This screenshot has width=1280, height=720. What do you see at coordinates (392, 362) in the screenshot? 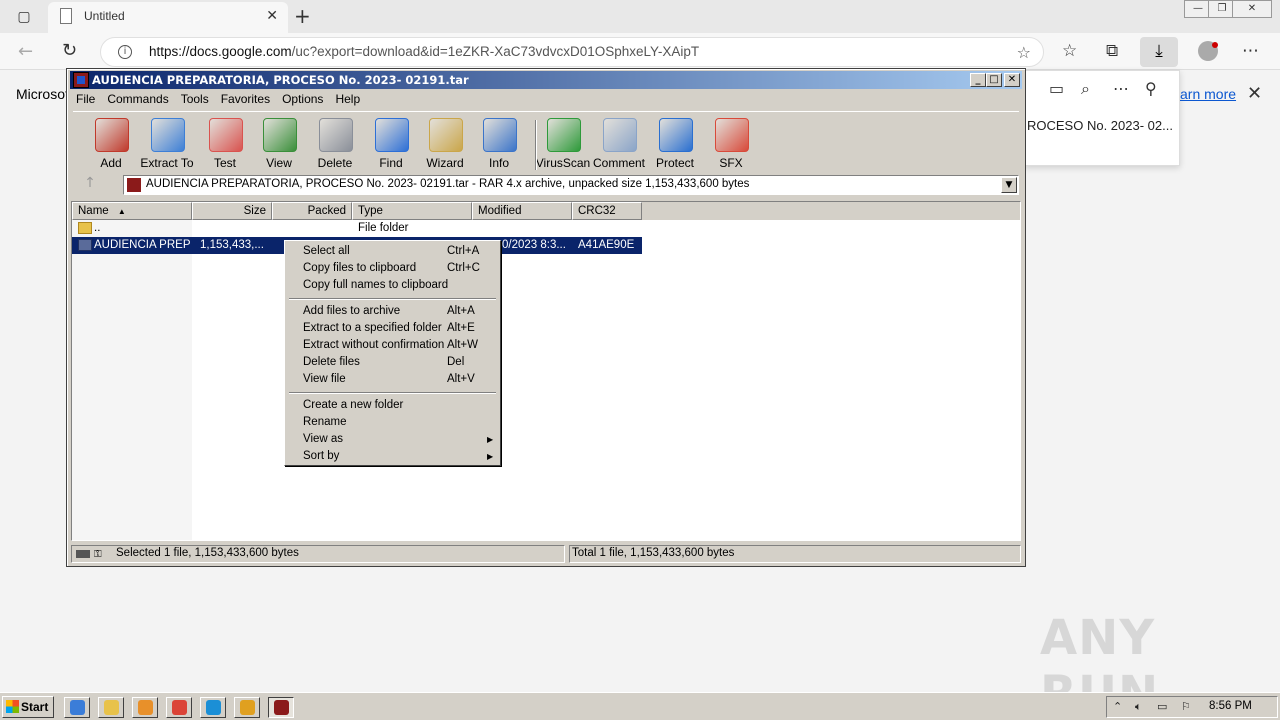
I see `menu-item-delete-files: Delete files Del` at bounding box center [392, 362].